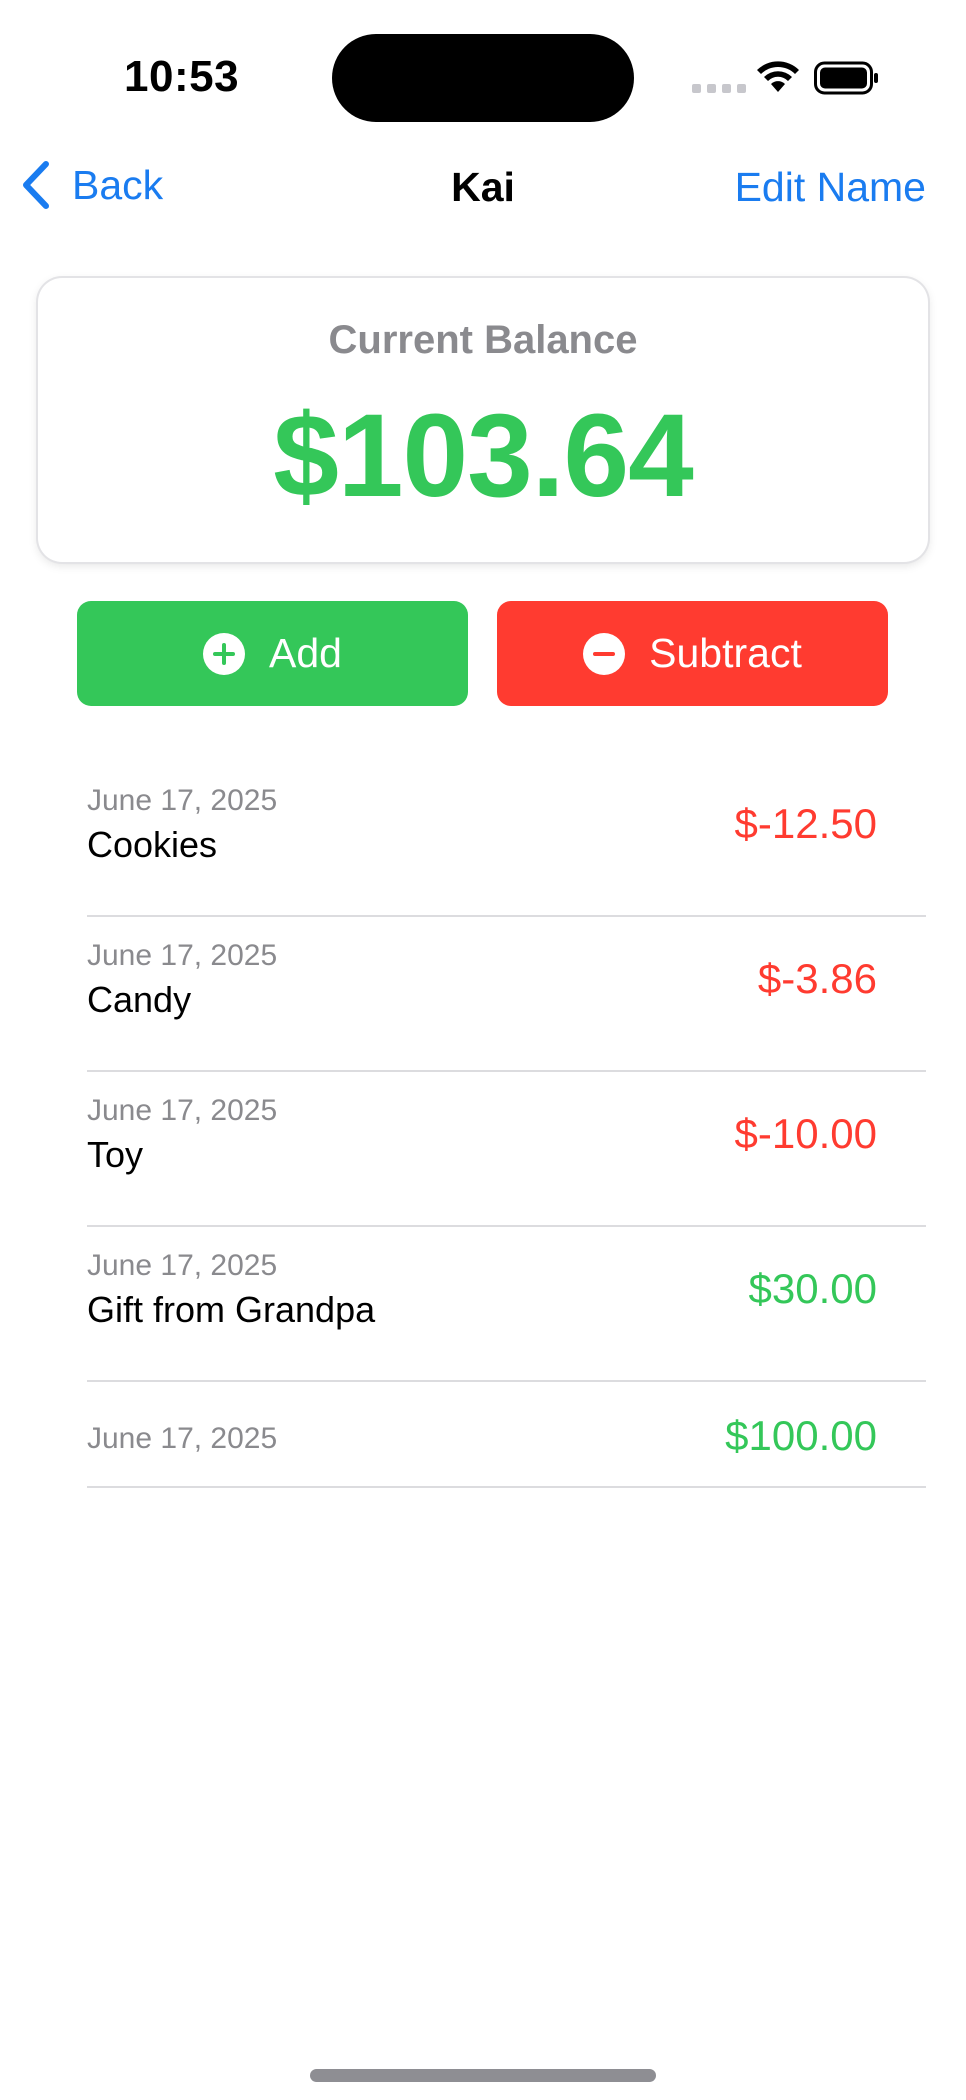 The width and height of the screenshot is (966, 2100). I want to click on status-time: 10:53, so click(182, 76).